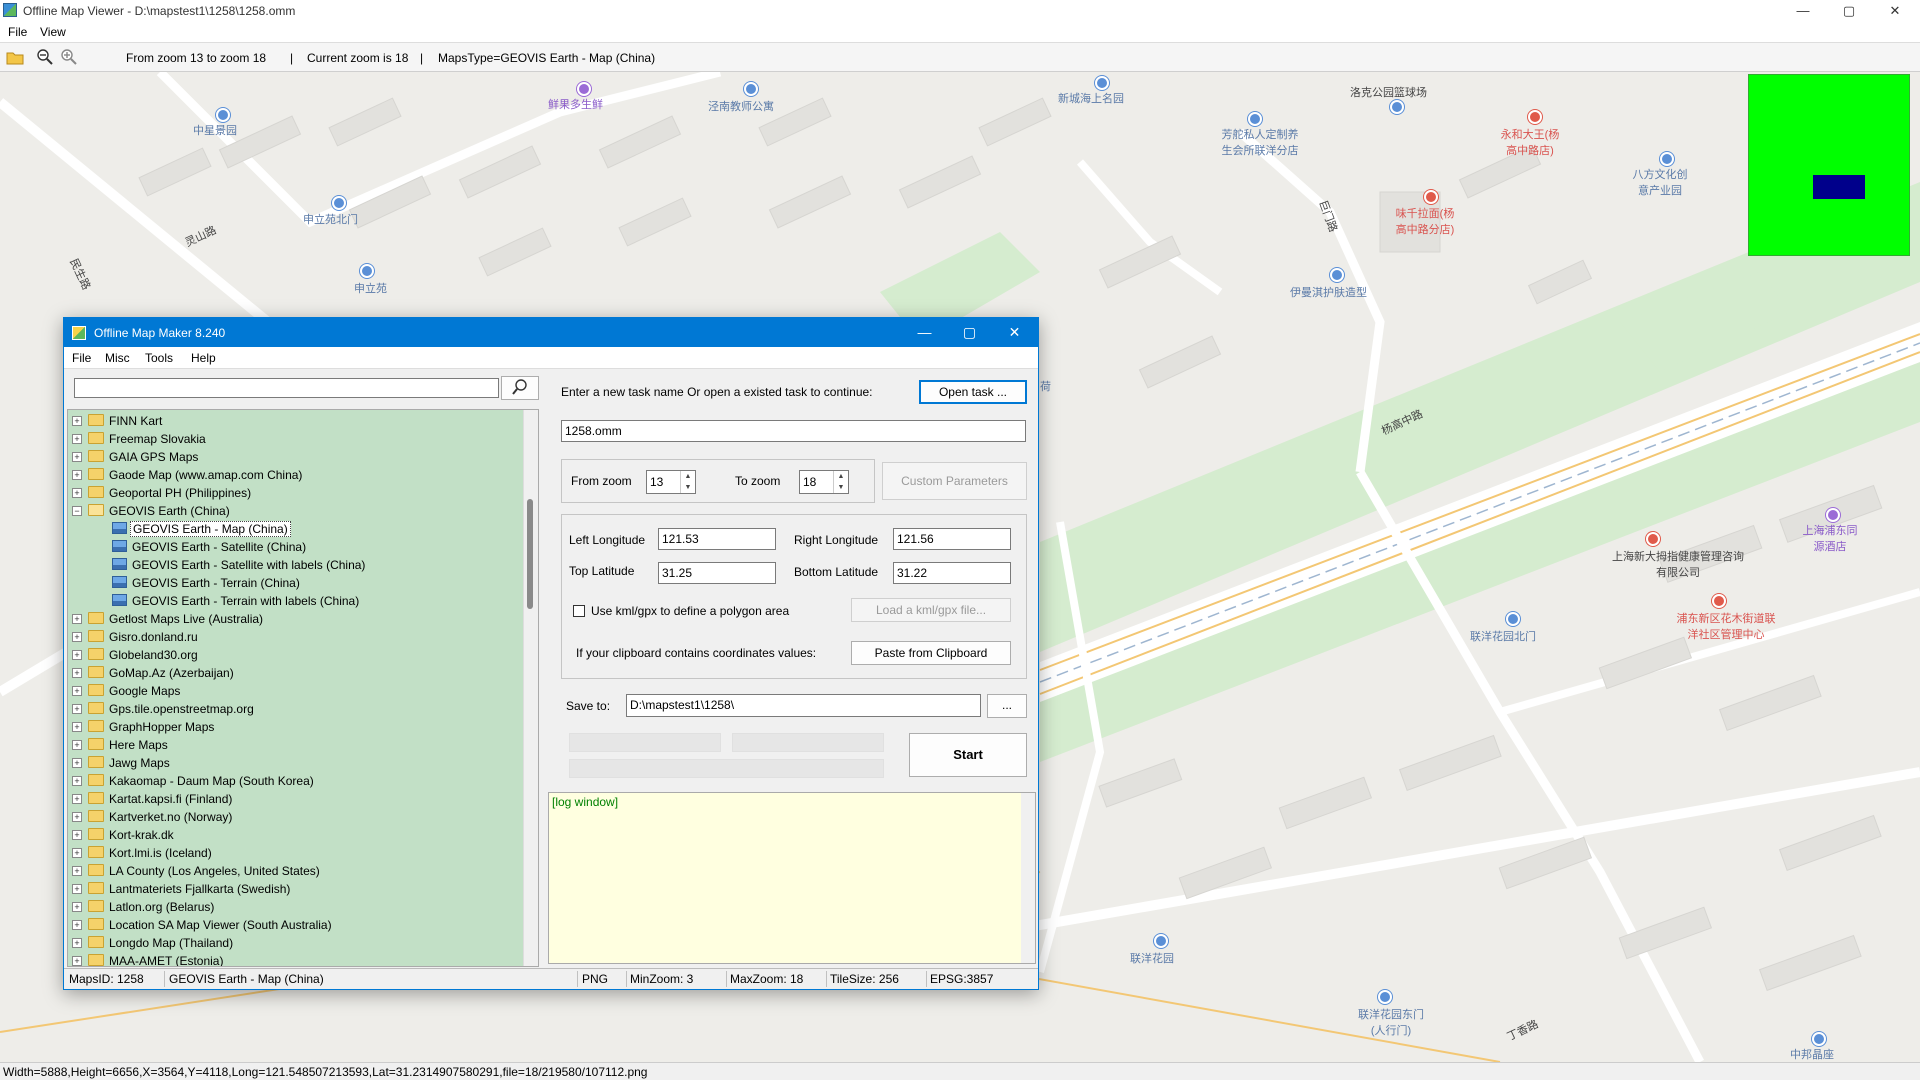 This screenshot has width=1920, height=1080. Describe the element at coordinates (1045, 386) in the screenshot. I see `poi-label: 荷` at that location.